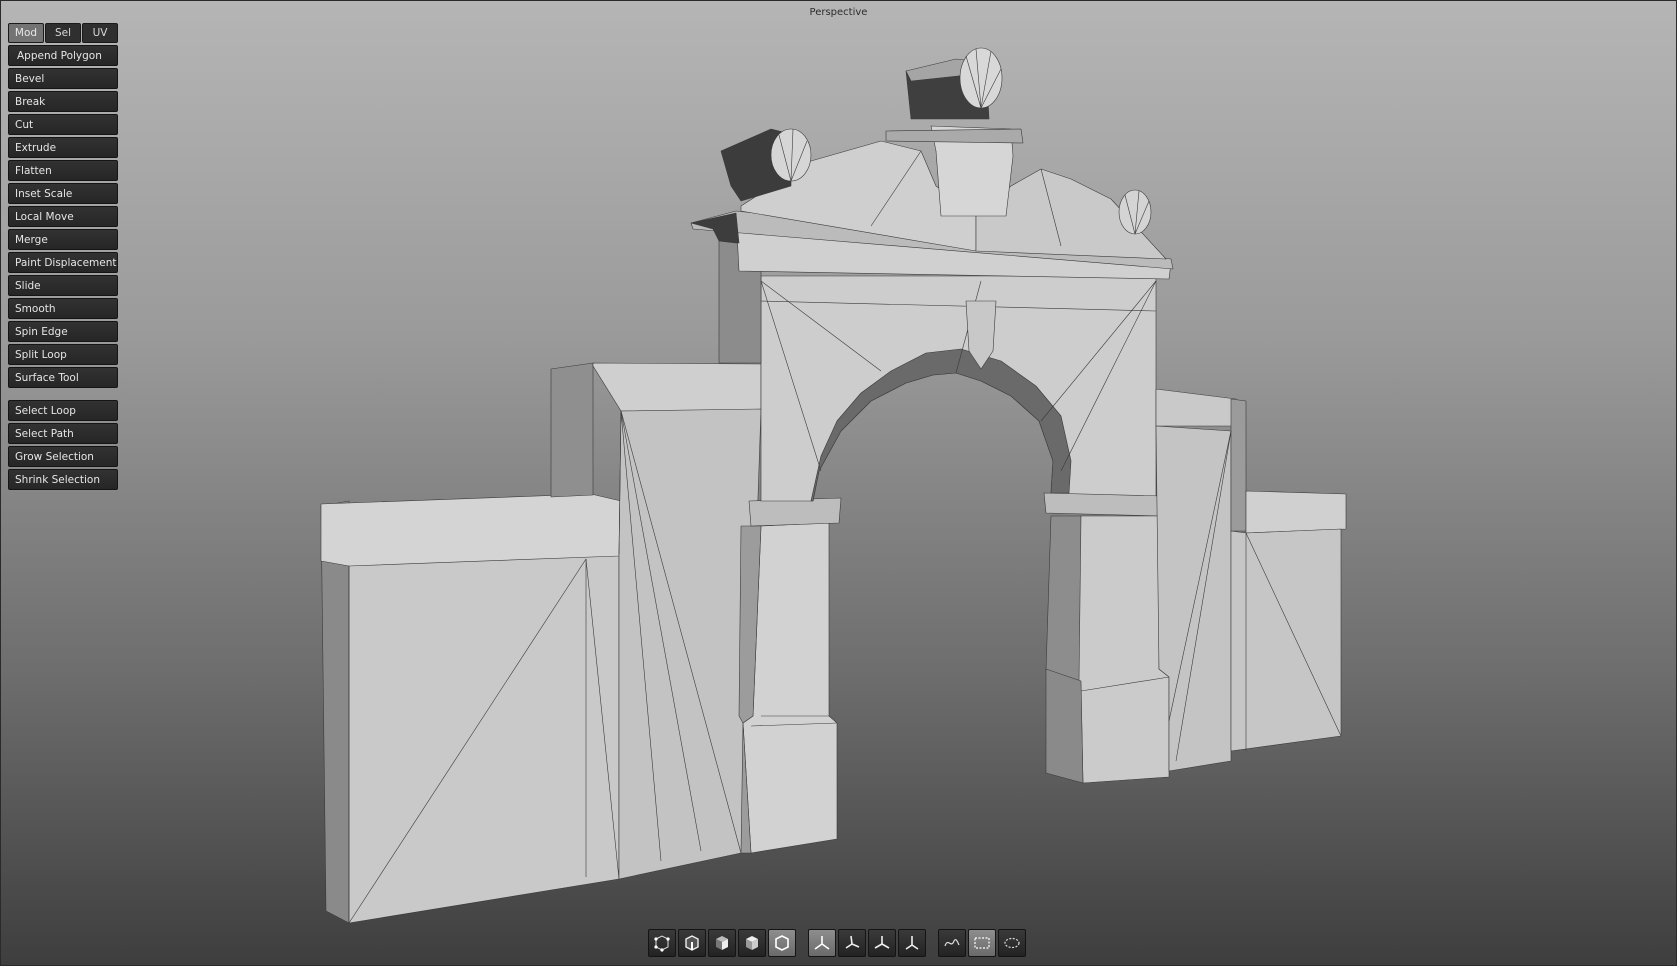 The image size is (1677, 966). I want to click on right-pier-base-side, so click(1064, 726).